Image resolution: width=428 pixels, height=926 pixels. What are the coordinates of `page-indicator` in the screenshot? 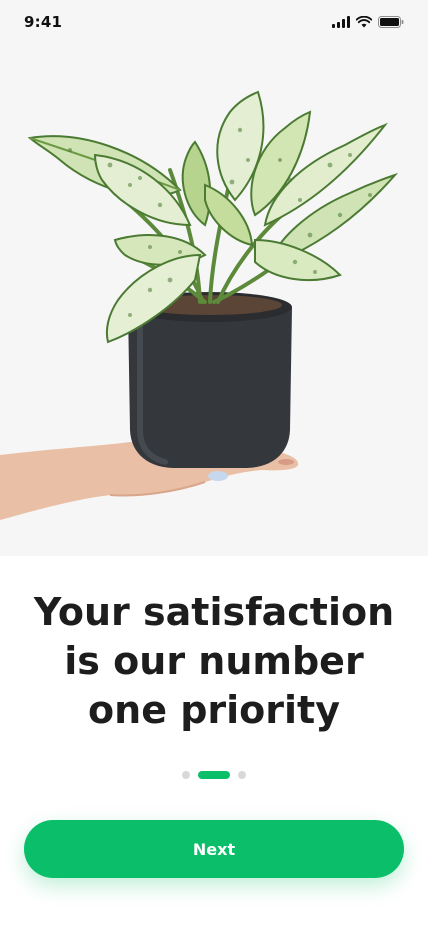 It's located at (214, 775).